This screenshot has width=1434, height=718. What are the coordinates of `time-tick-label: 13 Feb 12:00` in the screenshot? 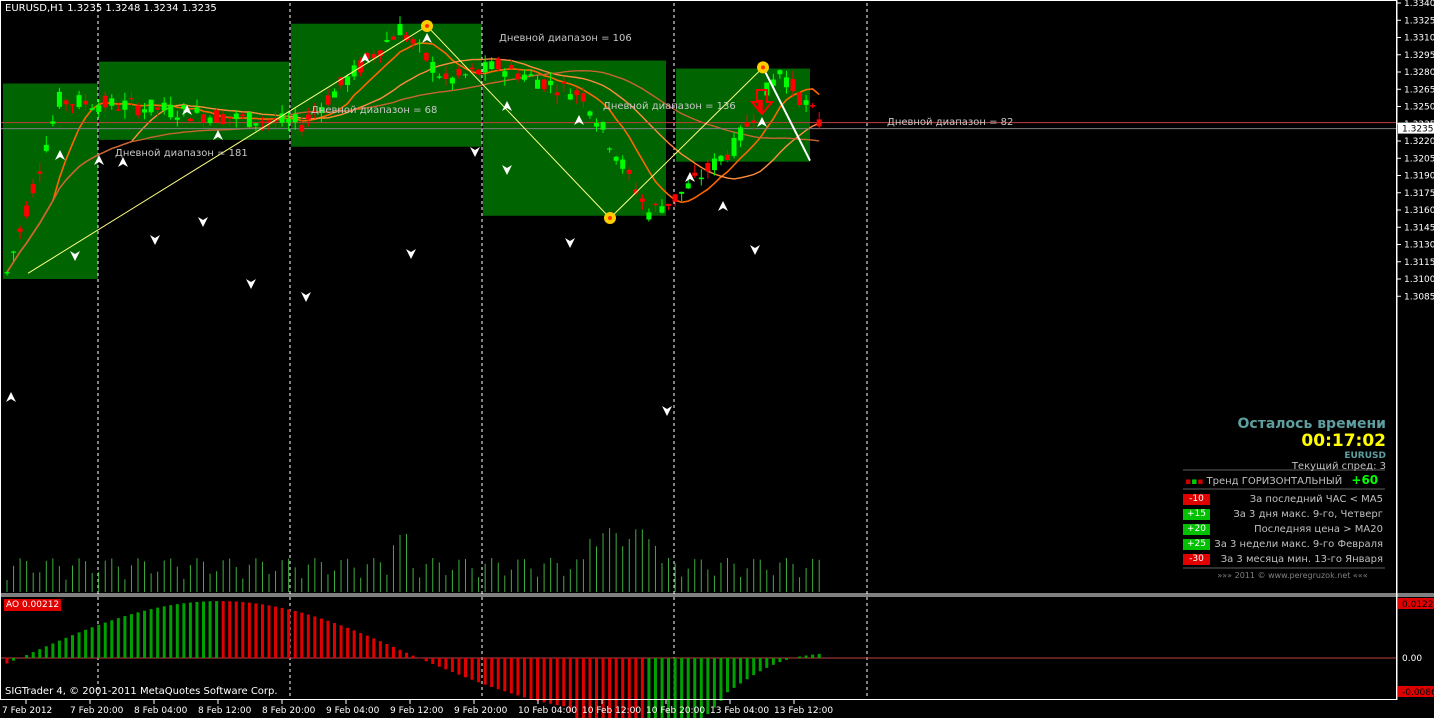 It's located at (803, 711).